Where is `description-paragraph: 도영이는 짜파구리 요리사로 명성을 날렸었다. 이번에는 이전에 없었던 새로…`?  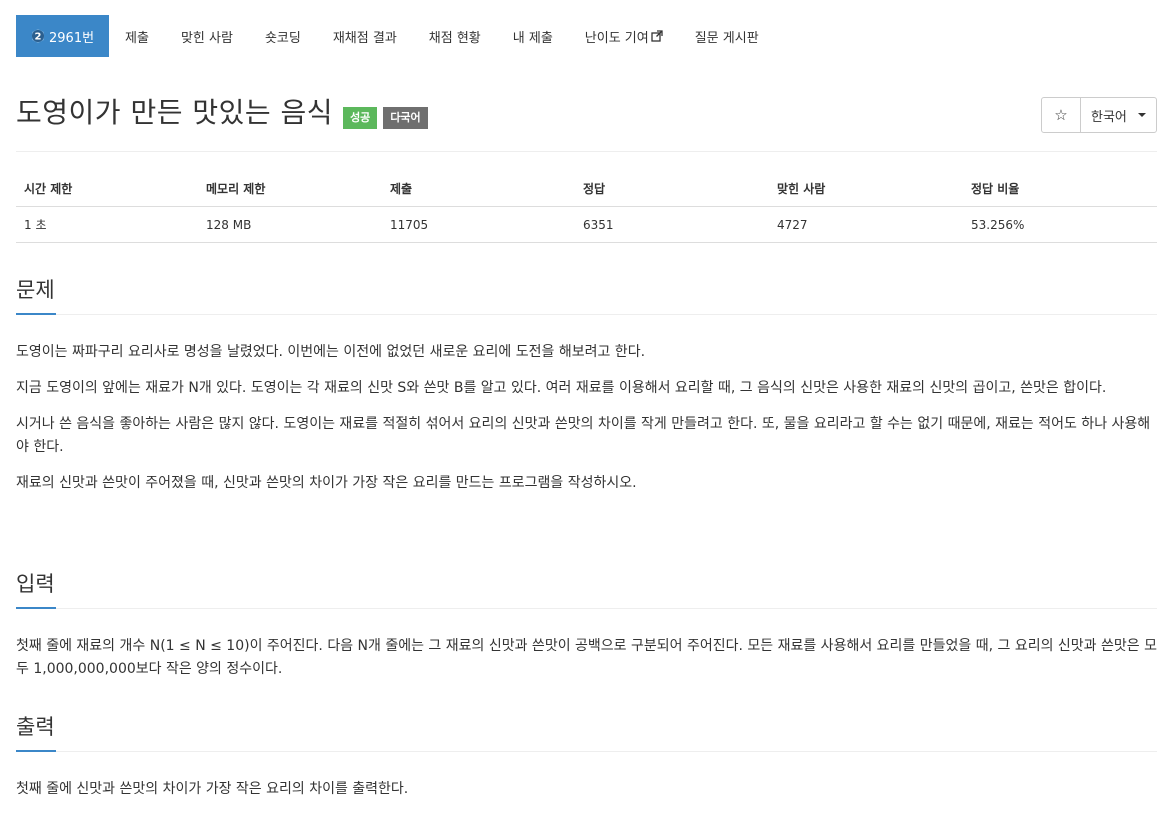
description-paragraph: 도영이는 짜파구리 요리사로 명성을 날렸었다. 이번에는 이전에 없었던 새로… is located at coordinates (331, 352).